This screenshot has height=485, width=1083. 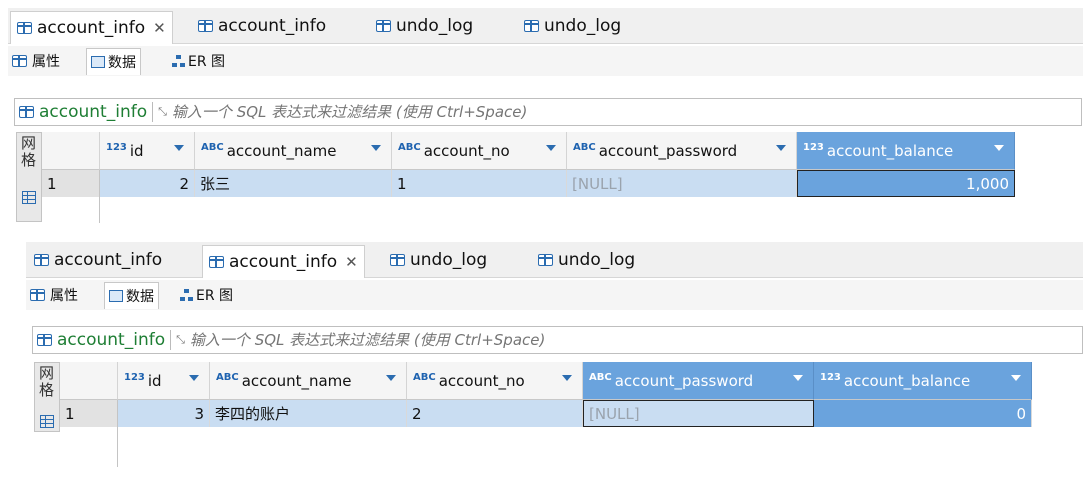 I want to click on cell-account-no: 2, so click(x=495, y=413).